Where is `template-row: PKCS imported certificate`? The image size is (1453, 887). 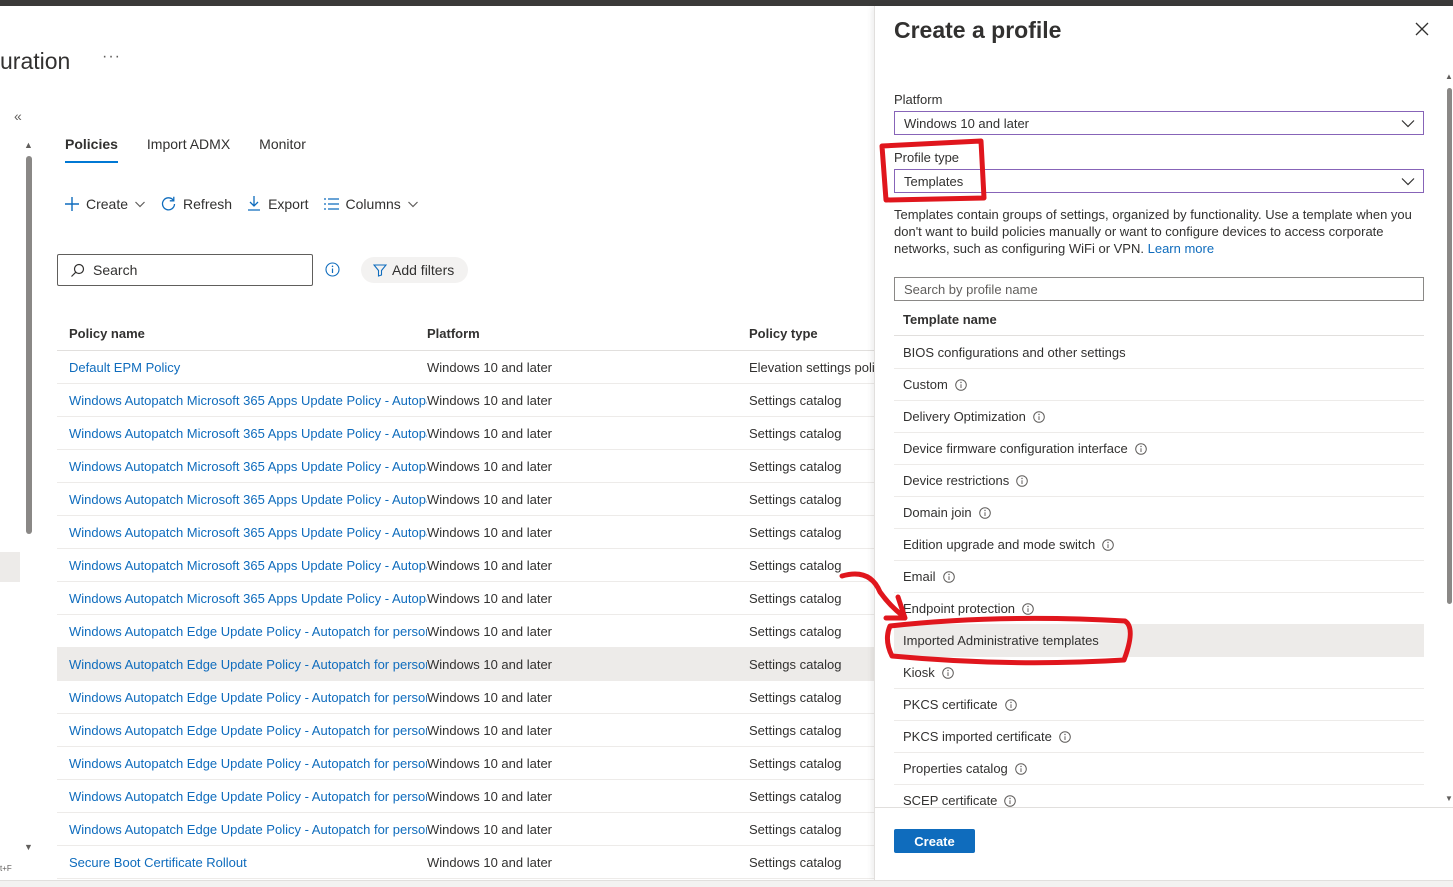 template-row: PKCS imported certificate is located at coordinates (1159, 737).